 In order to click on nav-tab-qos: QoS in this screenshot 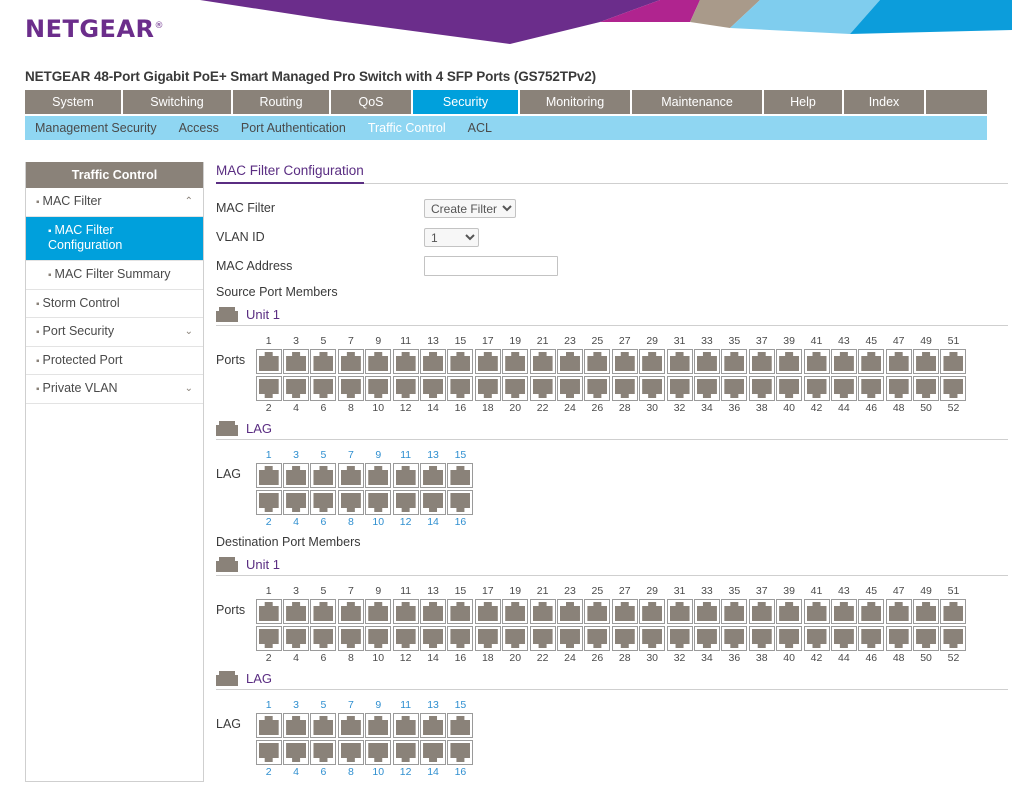, I will do `click(371, 102)`.